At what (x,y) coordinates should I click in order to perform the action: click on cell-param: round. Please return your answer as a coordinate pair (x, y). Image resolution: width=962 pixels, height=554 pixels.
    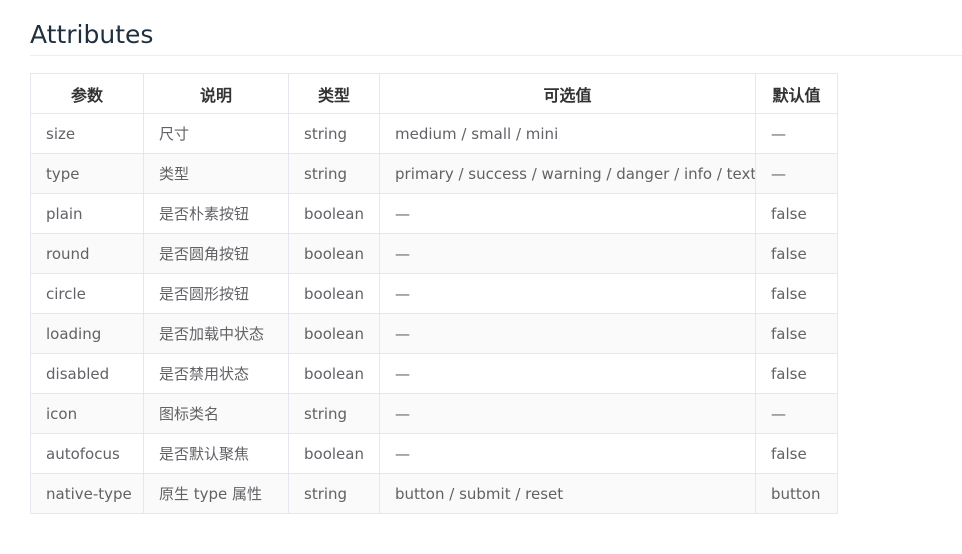
    Looking at the image, I should click on (87, 253).